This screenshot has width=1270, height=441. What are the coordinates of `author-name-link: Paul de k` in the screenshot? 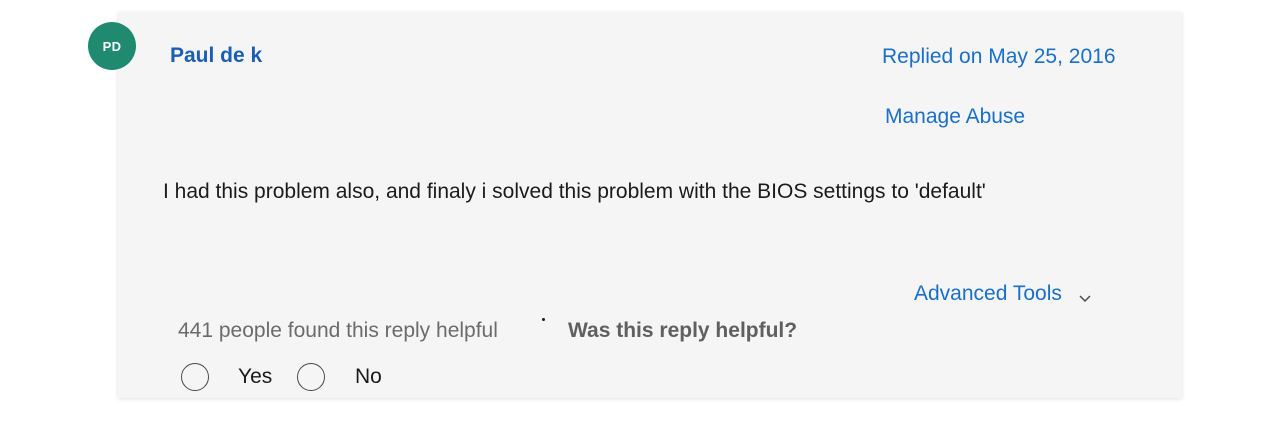 It's located at (216, 56).